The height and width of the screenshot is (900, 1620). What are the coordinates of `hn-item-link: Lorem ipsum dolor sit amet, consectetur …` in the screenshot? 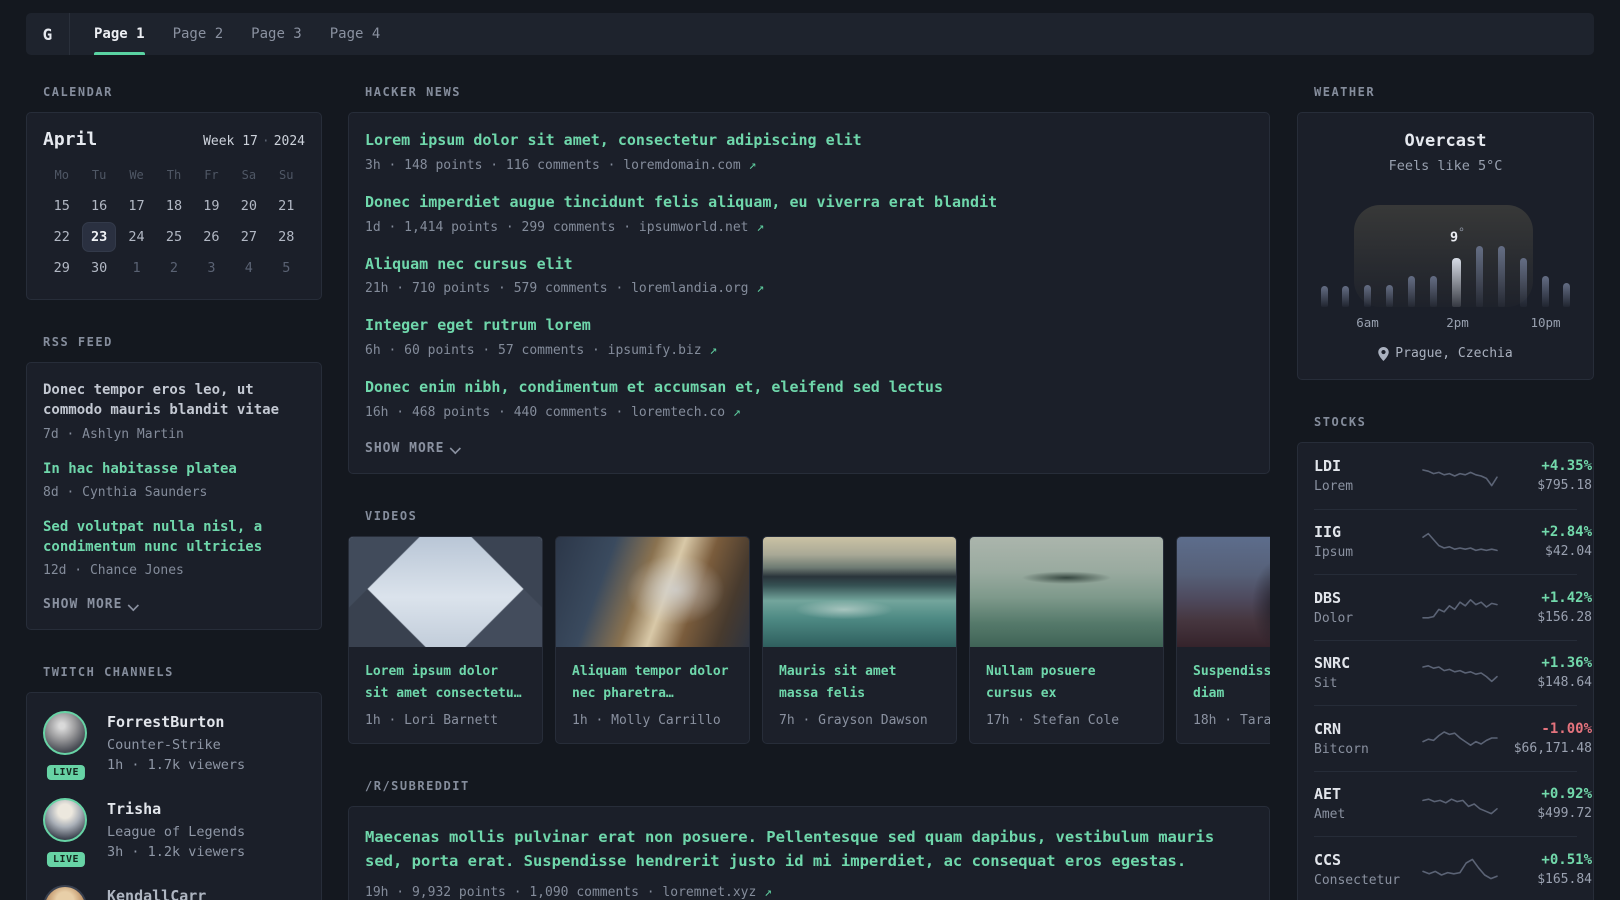 It's located at (809, 141).